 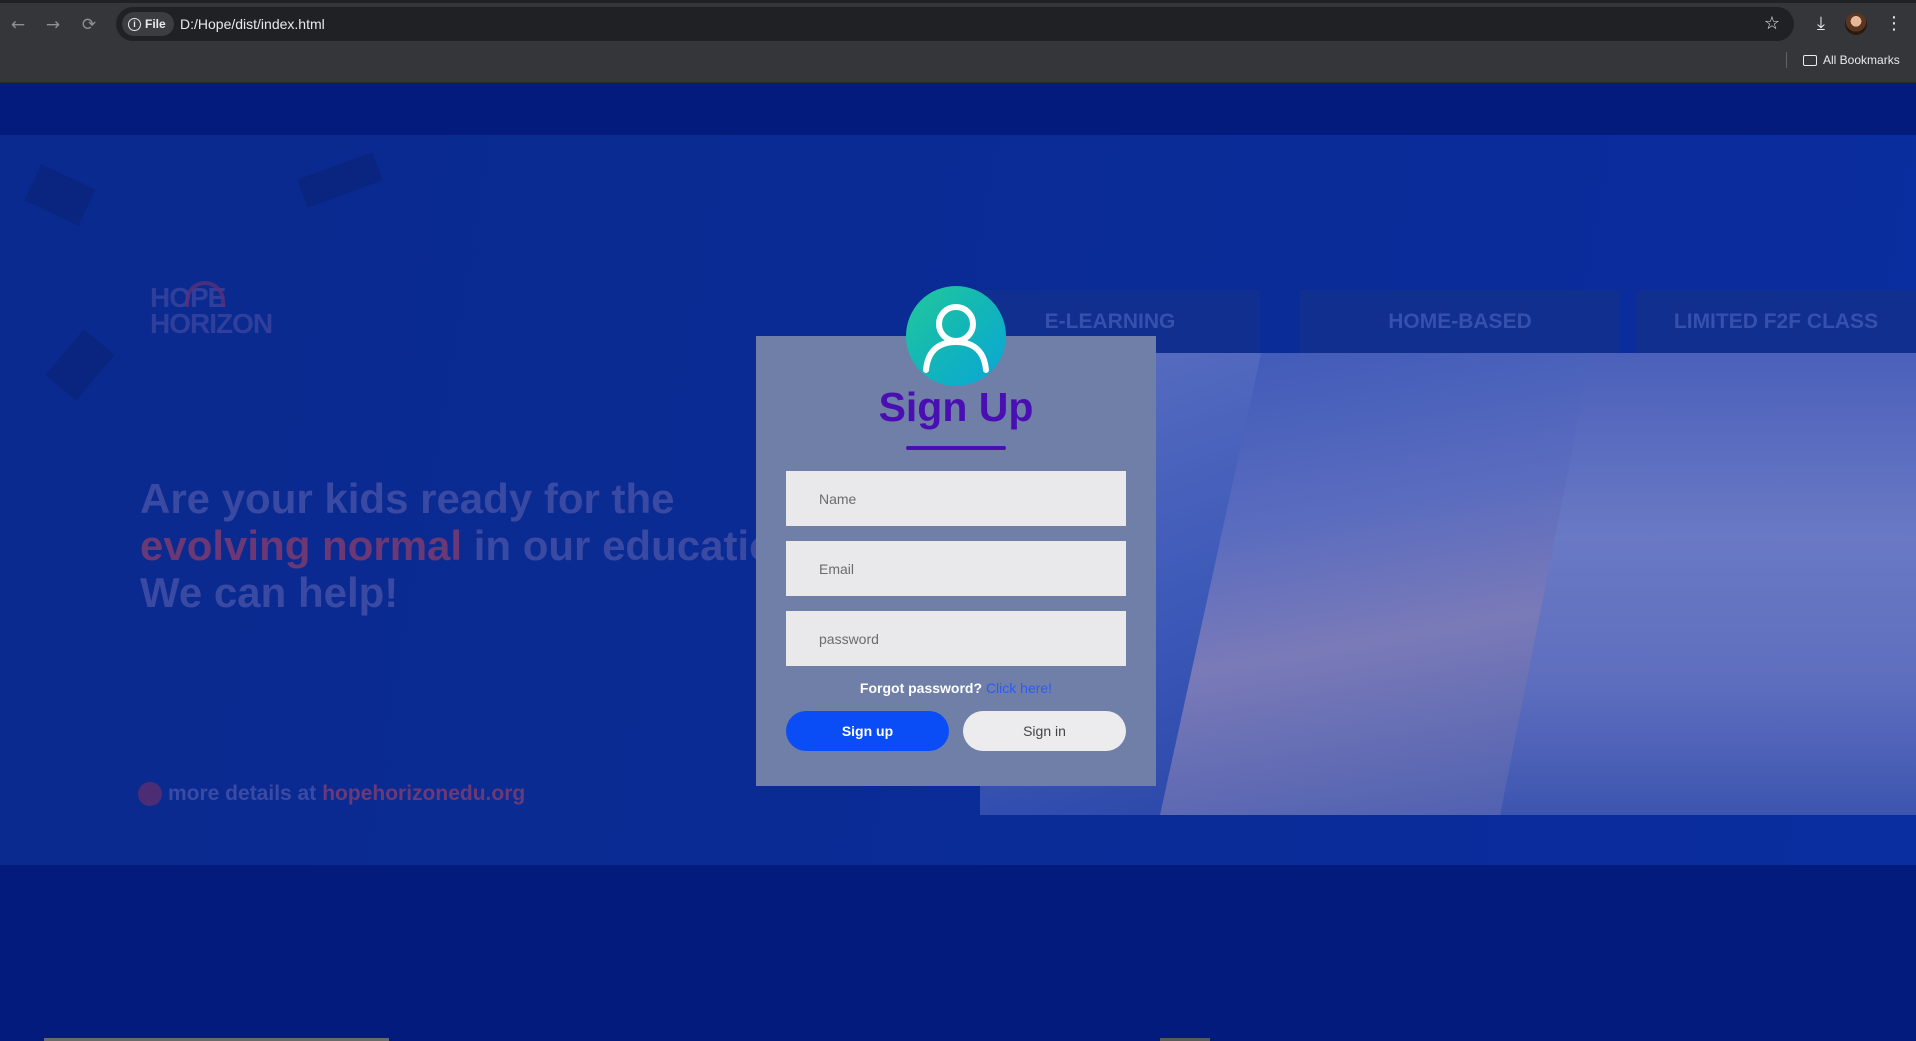 I want to click on globe-icon, so click(x=150, y=794).